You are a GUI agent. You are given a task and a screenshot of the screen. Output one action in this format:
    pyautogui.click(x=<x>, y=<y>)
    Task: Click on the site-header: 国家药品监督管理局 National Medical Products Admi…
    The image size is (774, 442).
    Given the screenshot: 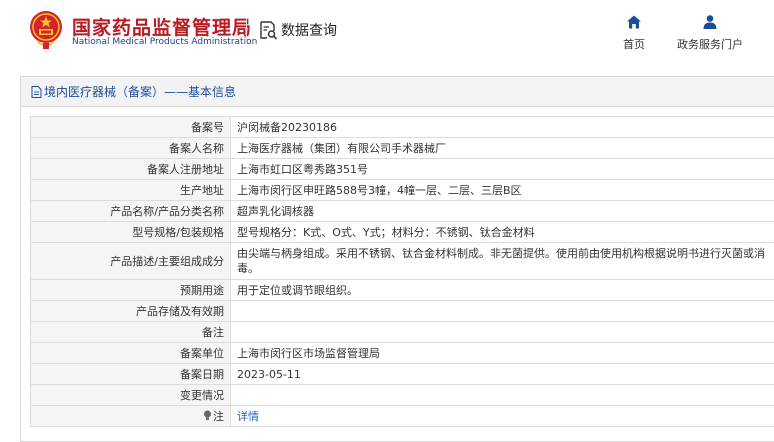 What is the action you would take?
    pyautogui.click(x=387, y=33)
    